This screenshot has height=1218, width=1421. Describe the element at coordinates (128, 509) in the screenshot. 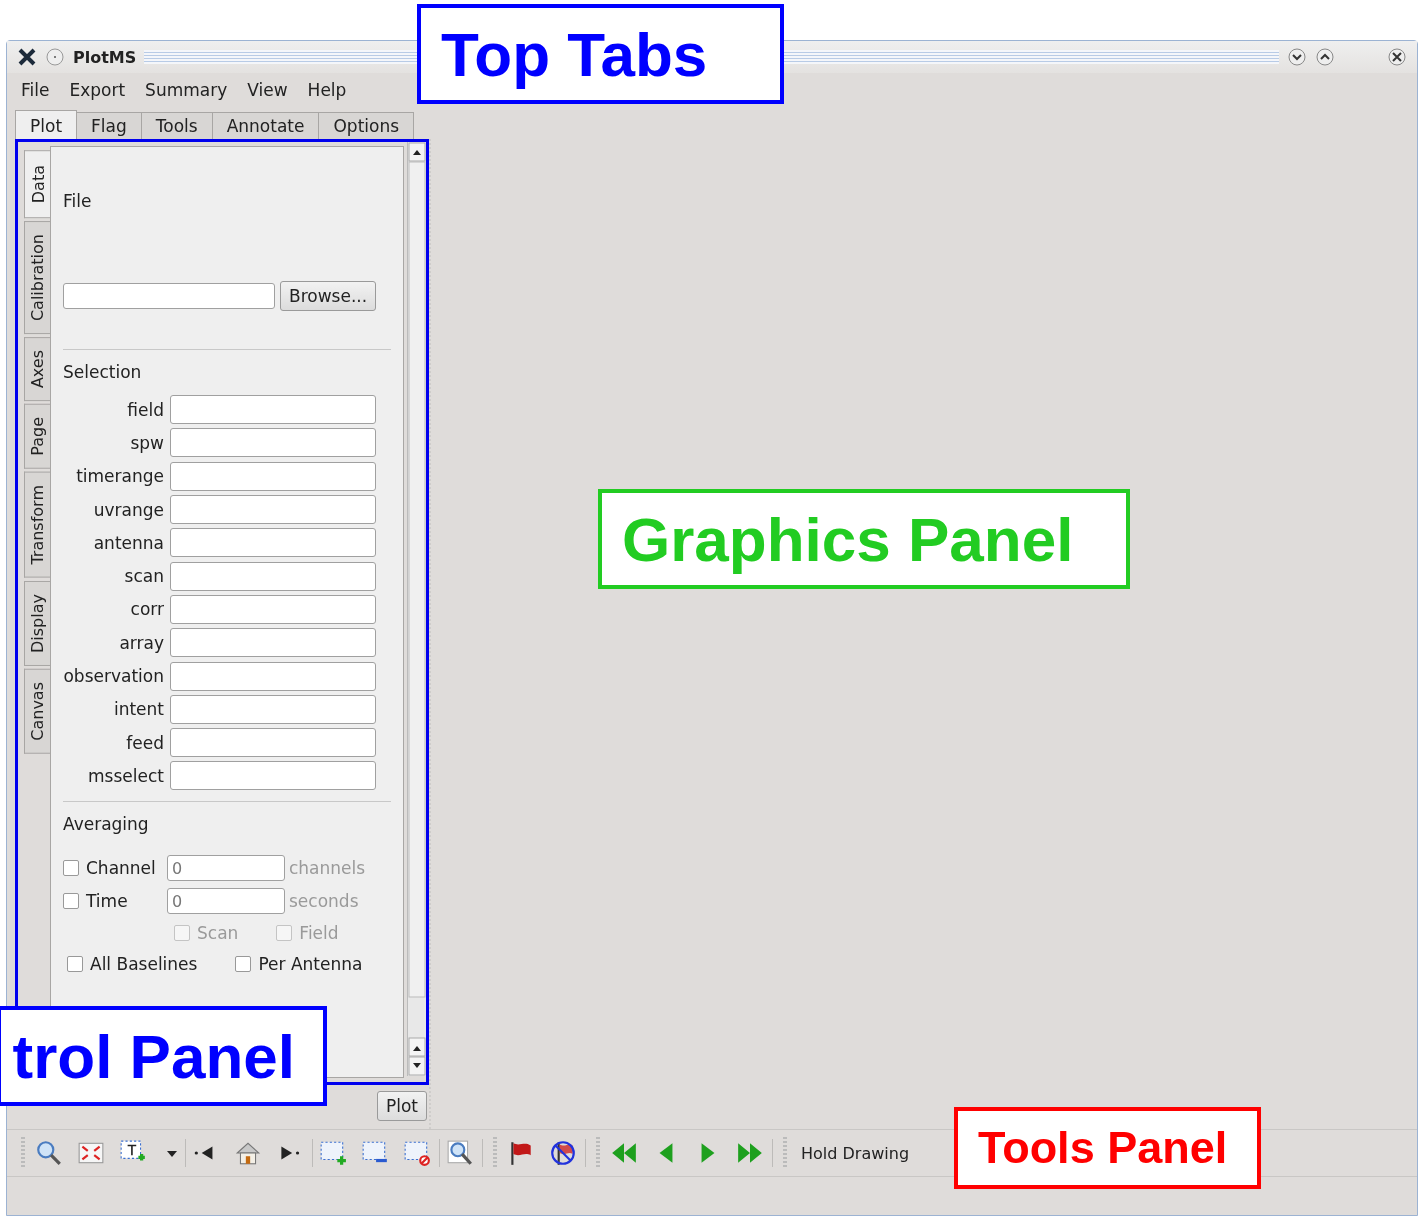

I see `field-label: uvrange` at that location.